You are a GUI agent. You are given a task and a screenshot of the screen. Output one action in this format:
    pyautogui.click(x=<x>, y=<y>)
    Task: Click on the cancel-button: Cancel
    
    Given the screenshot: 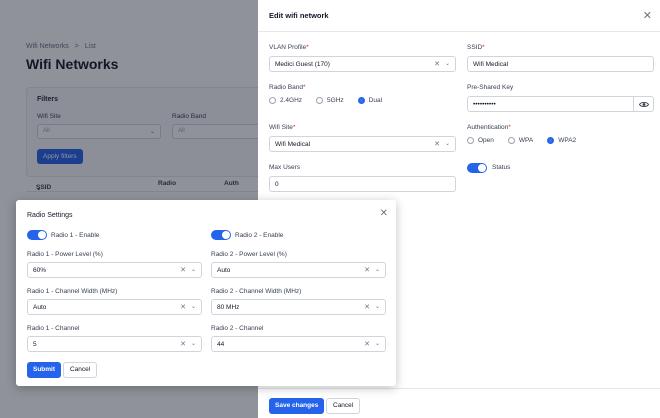 What is the action you would take?
    pyautogui.click(x=343, y=406)
    